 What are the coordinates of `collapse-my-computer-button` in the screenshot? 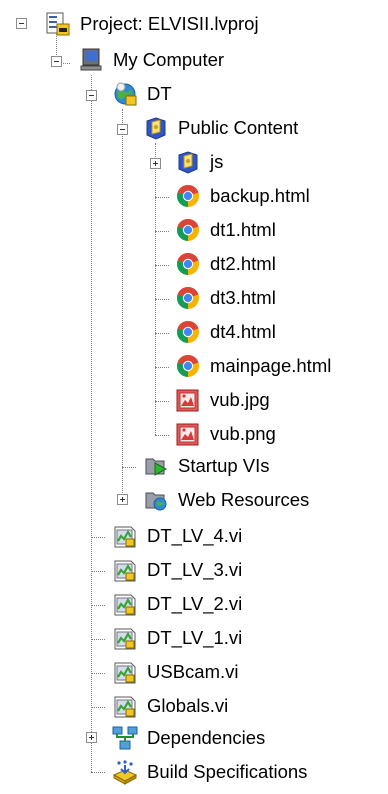 It's located at (56, 61).